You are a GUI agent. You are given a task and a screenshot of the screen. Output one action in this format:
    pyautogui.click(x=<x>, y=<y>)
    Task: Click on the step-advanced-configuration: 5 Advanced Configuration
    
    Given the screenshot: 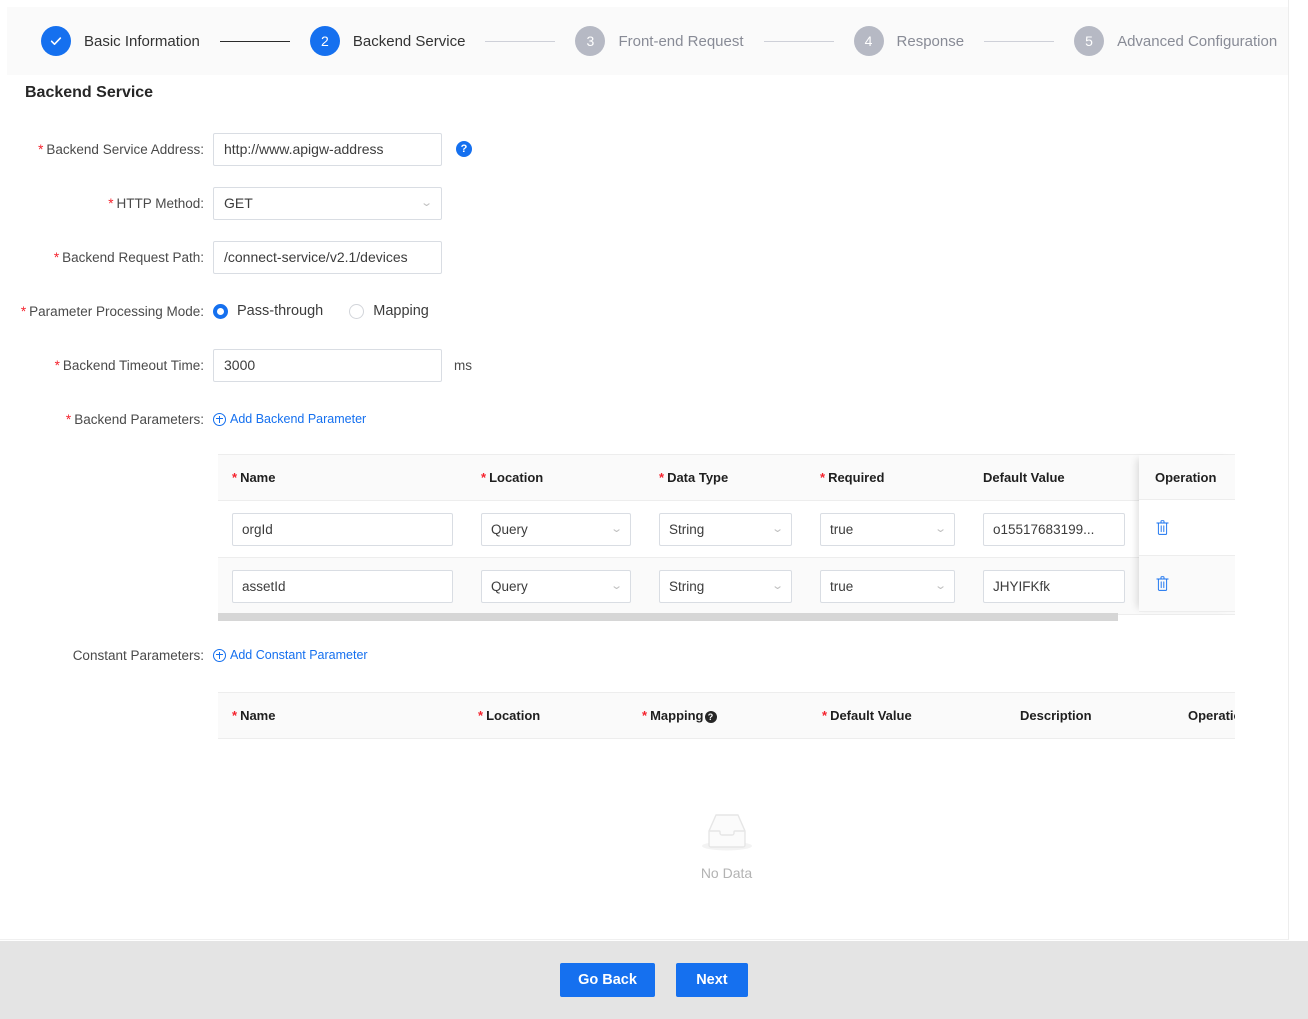 What is the action you would take?
    pyautogui.click(x=1175, y=41)
    